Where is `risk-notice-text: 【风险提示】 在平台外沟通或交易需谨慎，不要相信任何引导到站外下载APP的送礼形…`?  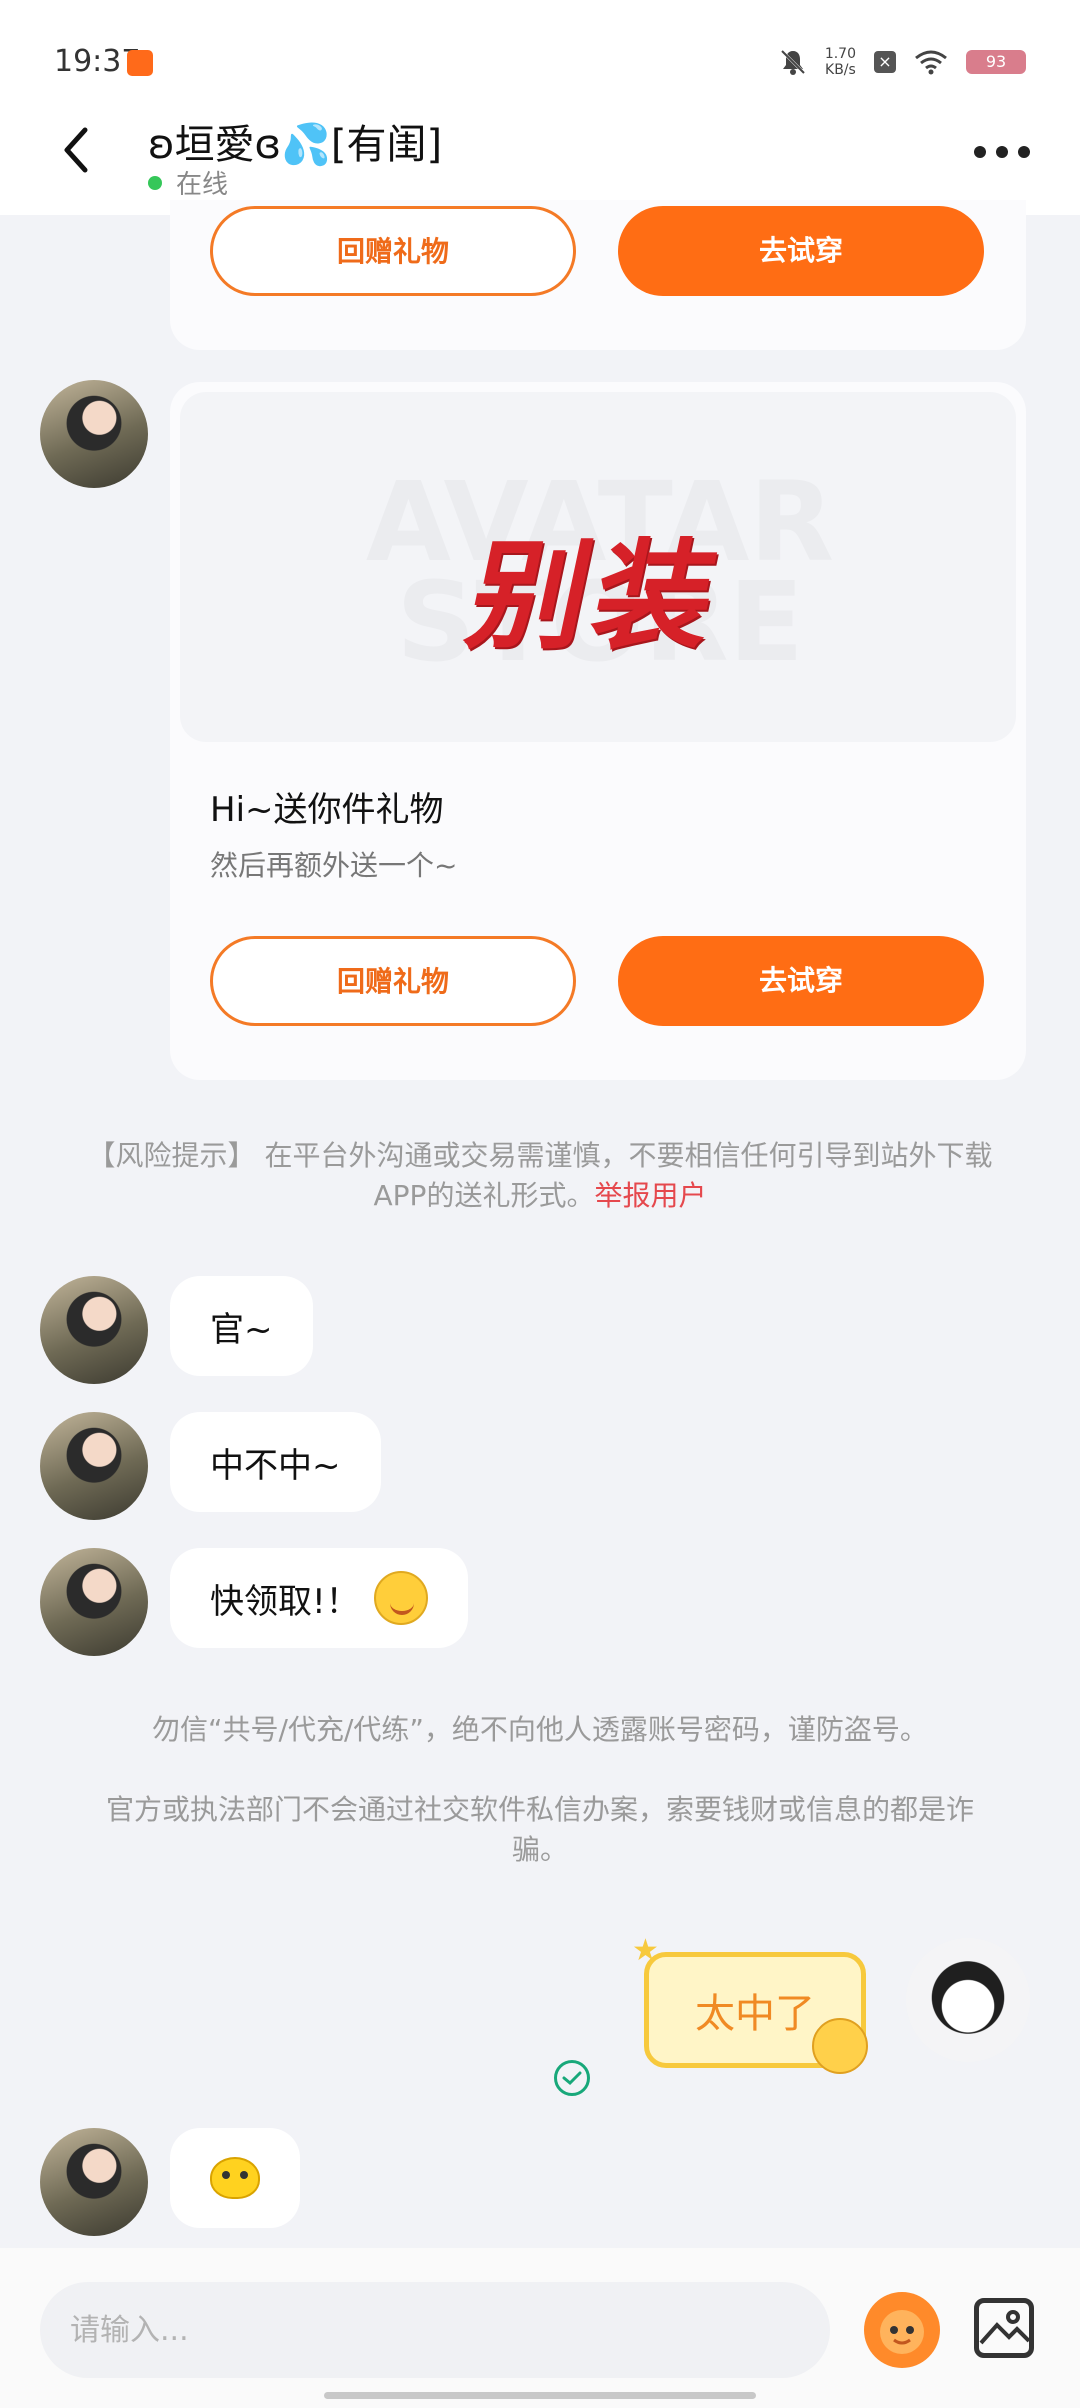 risk-notice-text: 【风险提示】 在平台外沟通或交易需谨慎，不要相信任何引导到站外下载APP的送礼形… is located at coordinates (540, 1175).